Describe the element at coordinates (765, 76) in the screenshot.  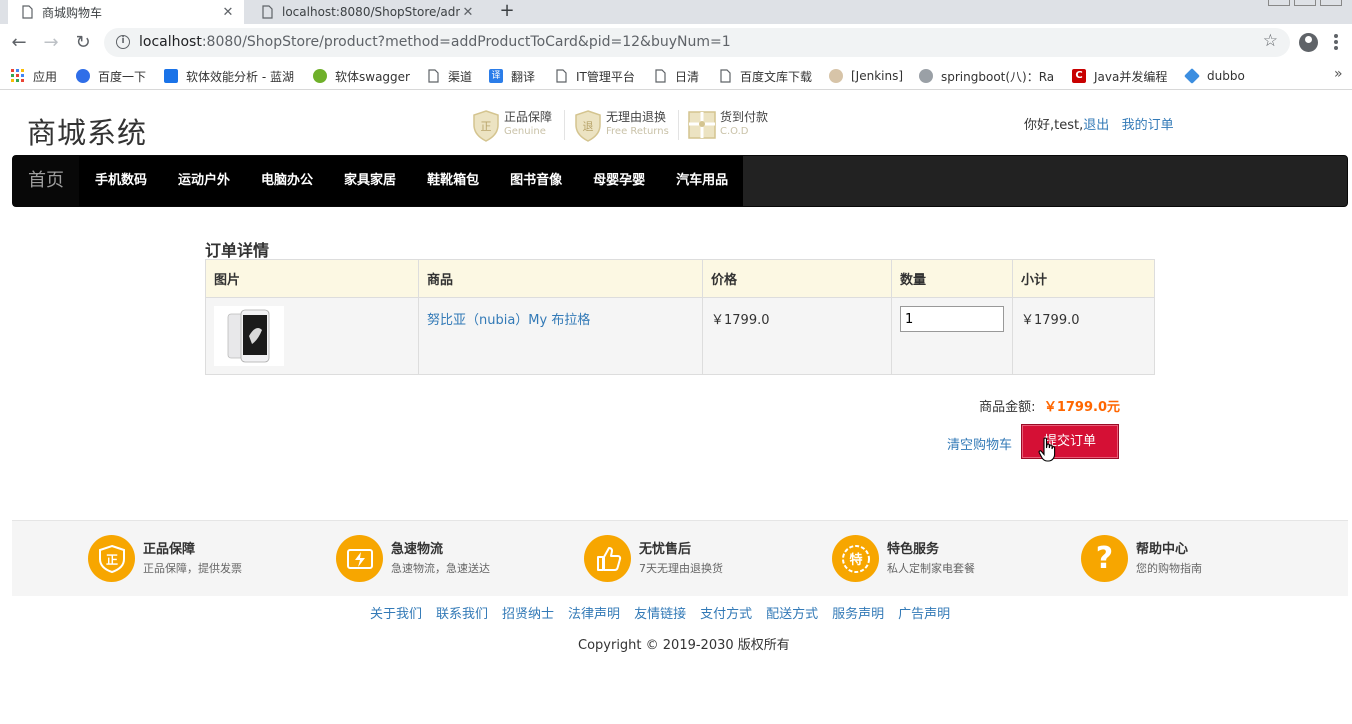
I see `bookmark-wenku: 百度文库下载` at that location.